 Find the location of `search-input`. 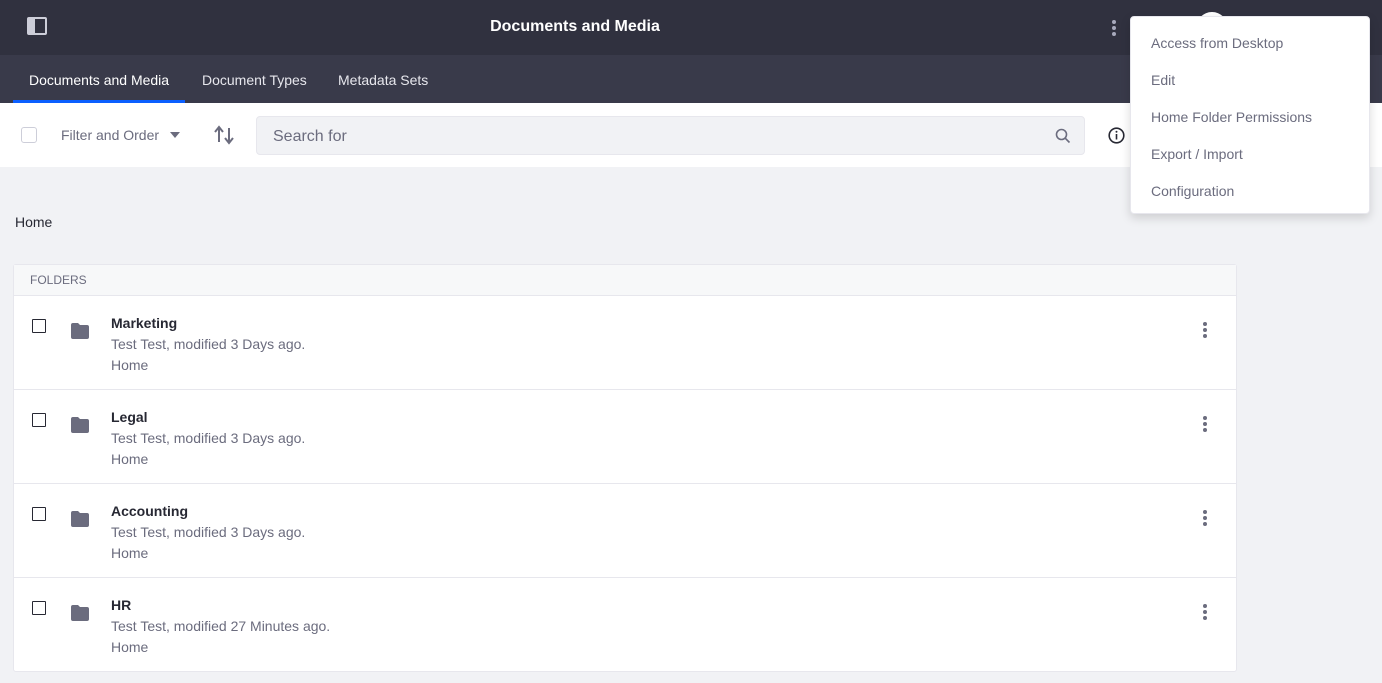

search-input is located at coordinates (653, 137).